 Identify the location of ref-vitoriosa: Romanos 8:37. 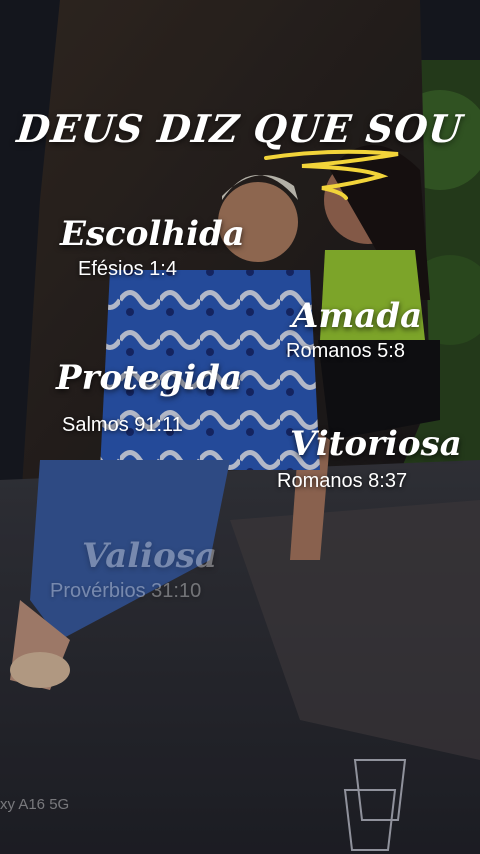
(342, 481).